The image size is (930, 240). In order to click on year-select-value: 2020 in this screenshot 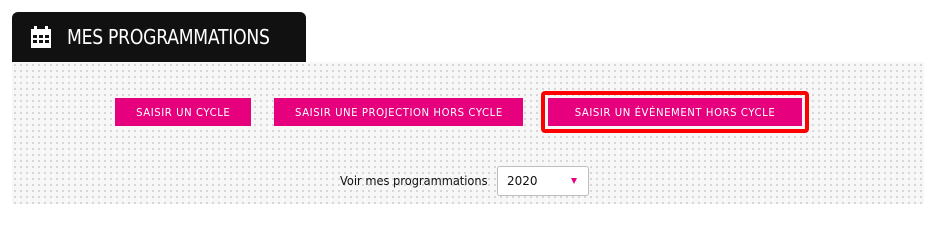, I will do `click(522, 181)`.